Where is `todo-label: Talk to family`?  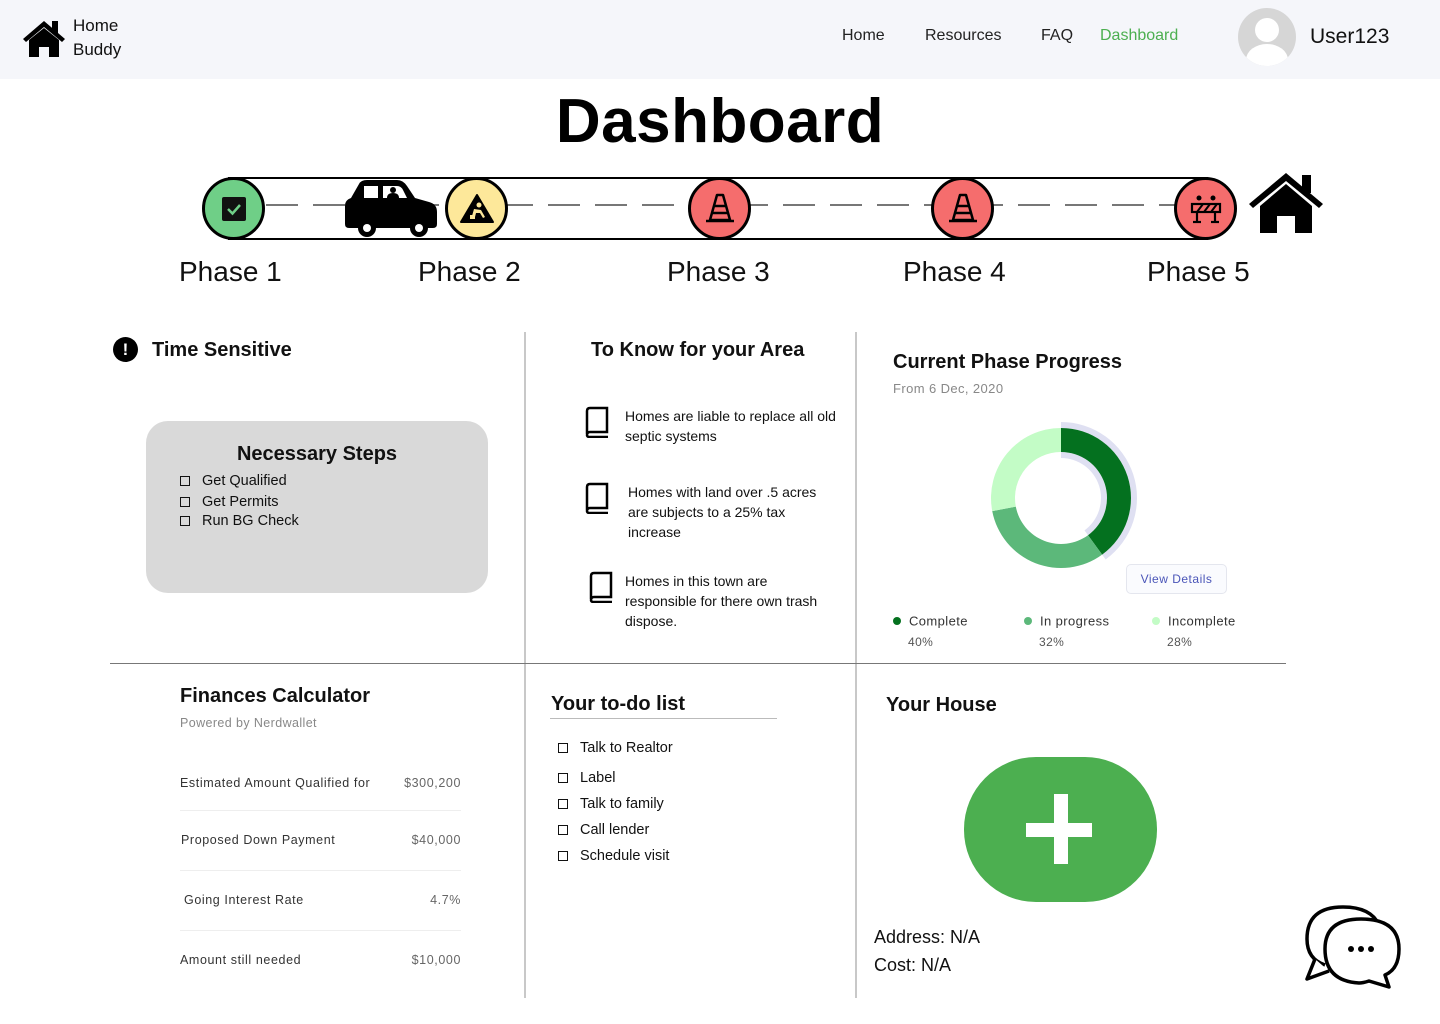 todo-label: Talk to family is located at coordinates (622, 804).